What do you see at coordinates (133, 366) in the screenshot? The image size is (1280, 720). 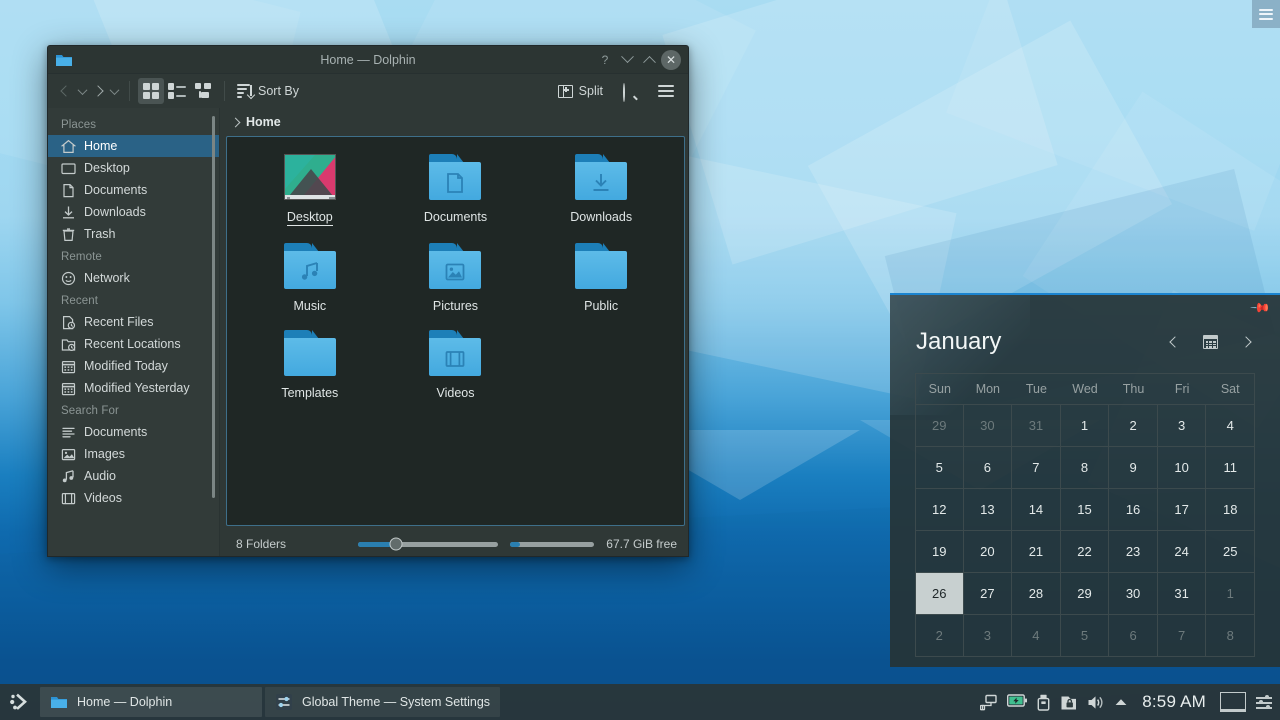 I see `sidebar-item-modified-today: Modified Today` at bounding box center [133, 366].